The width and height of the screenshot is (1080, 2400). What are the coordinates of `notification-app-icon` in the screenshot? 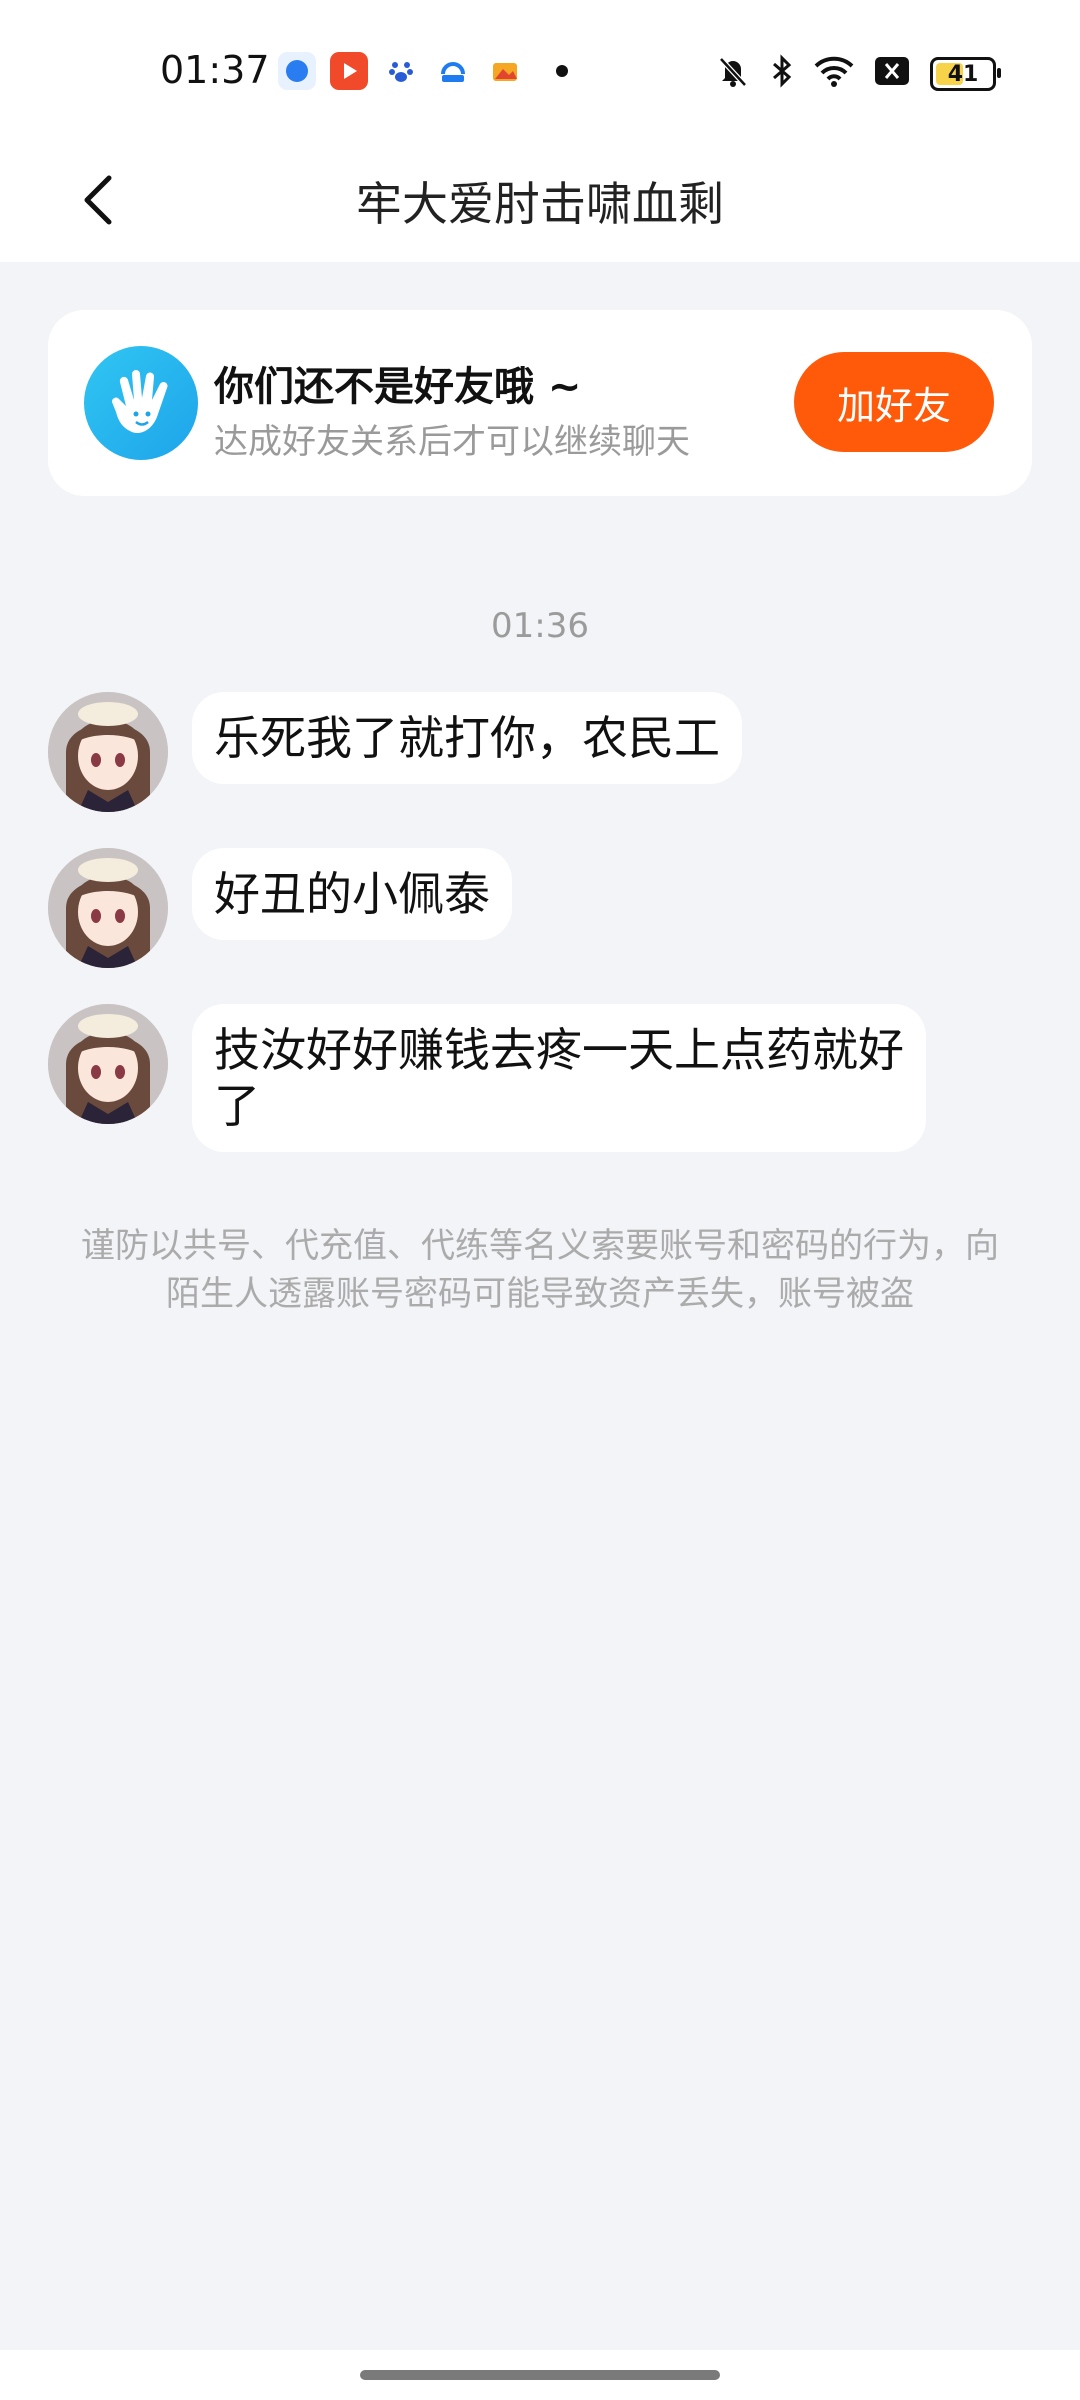 It's located at (297, 71).